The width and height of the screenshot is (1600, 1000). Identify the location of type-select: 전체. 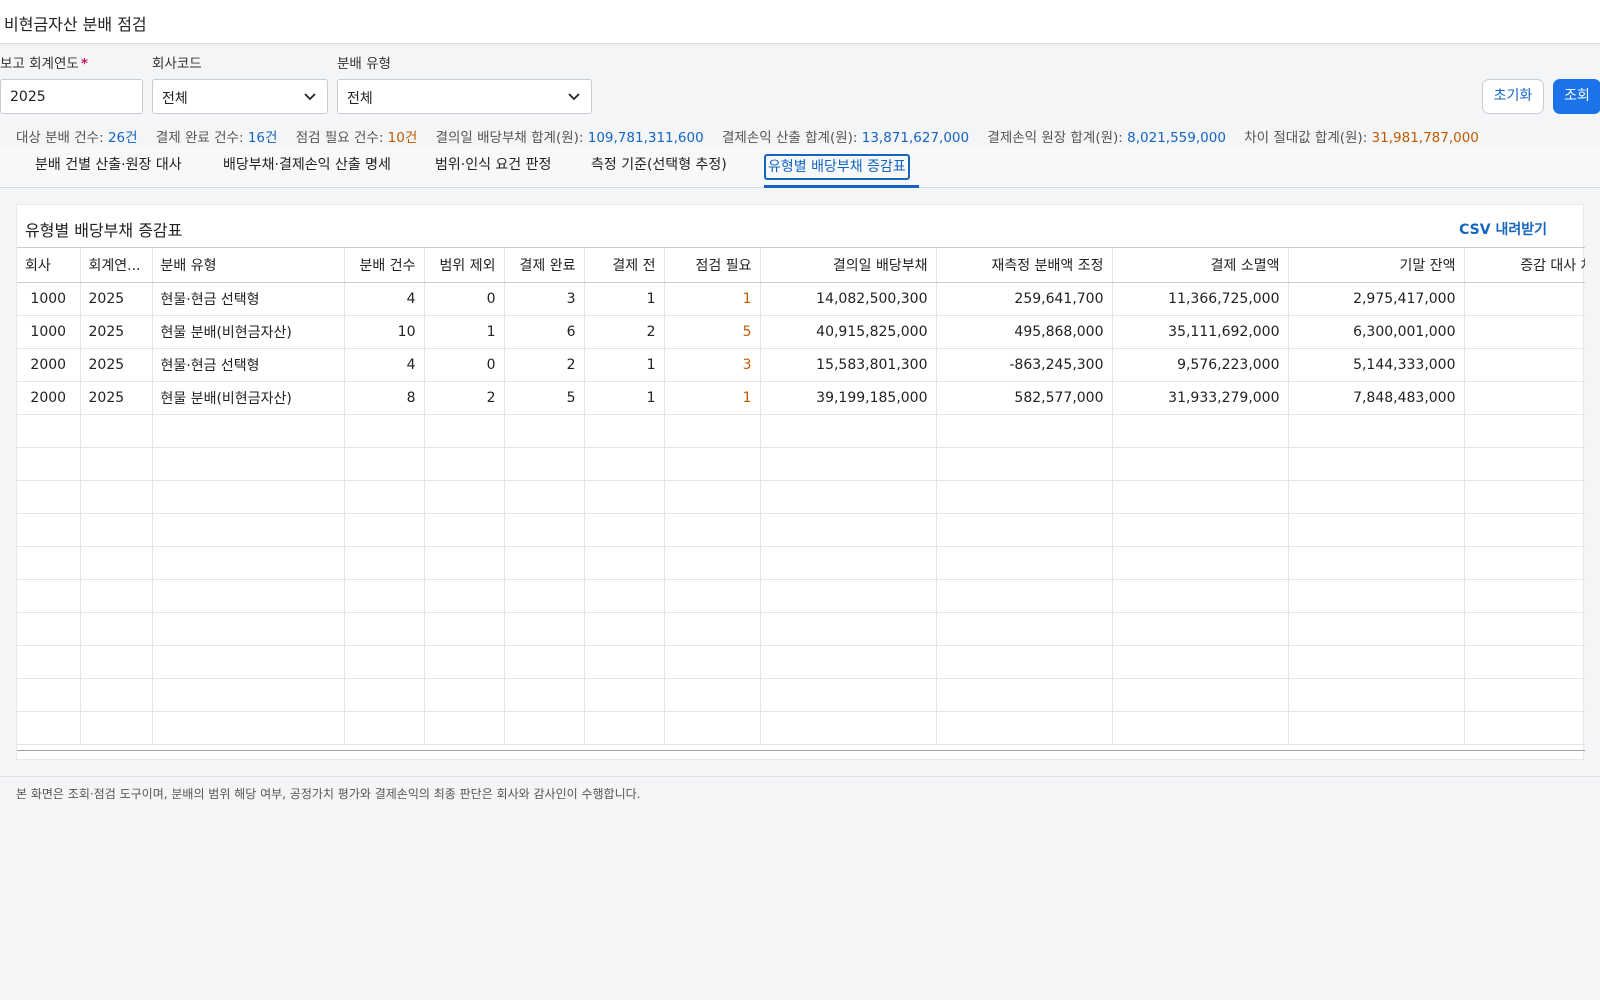
(464, 96).